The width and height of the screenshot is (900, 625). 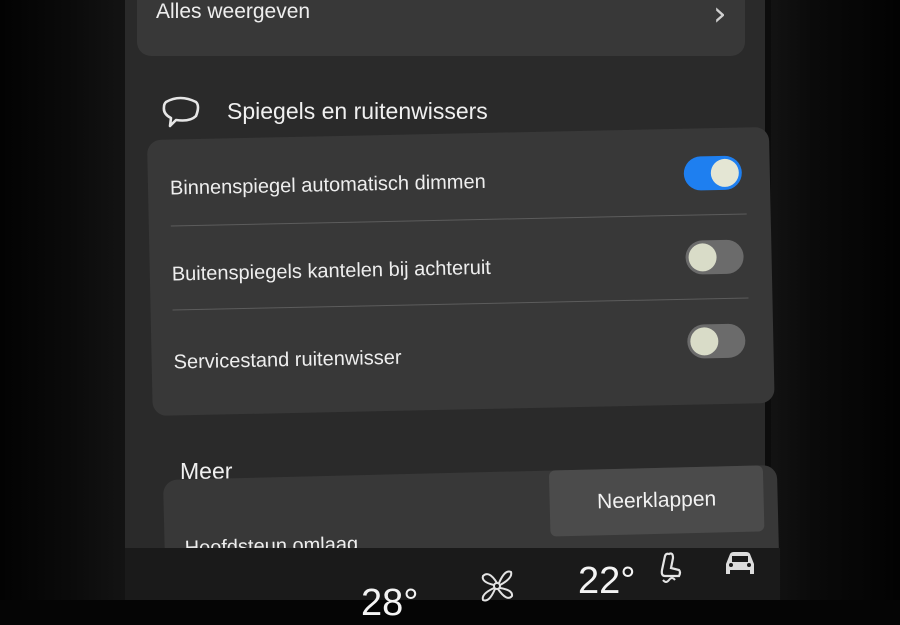 I want to click on temperature-left: 28°, so click(x=389, y=603).